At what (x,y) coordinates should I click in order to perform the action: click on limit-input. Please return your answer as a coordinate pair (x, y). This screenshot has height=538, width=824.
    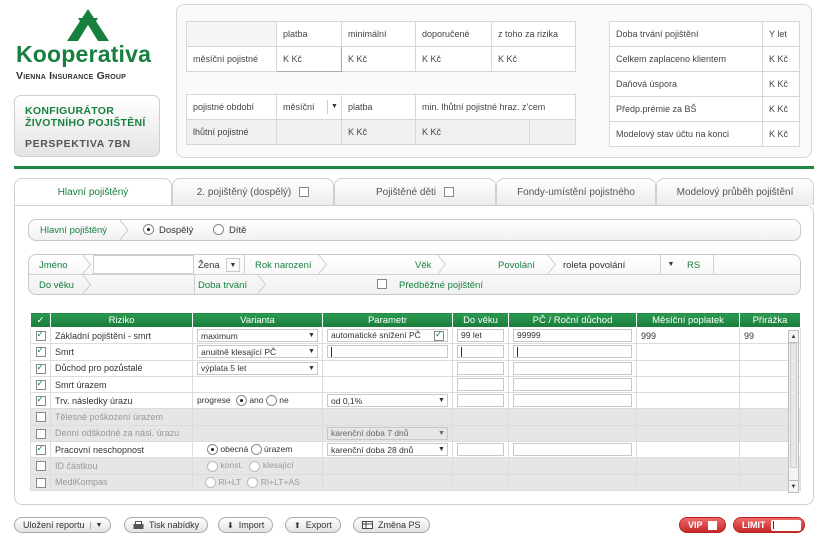
    Looking at the image, I should click on (785, 525).